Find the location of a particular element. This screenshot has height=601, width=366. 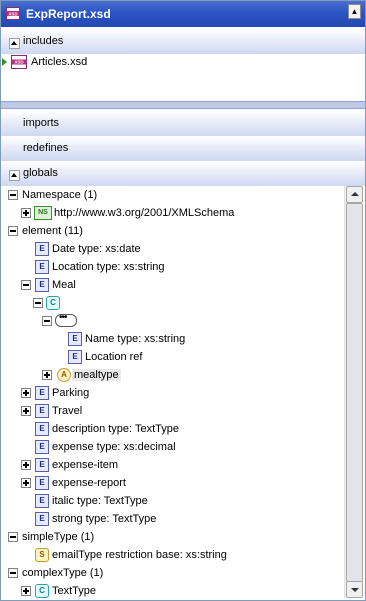

maximize-button: ▲ is located at coordinates (354, 11).